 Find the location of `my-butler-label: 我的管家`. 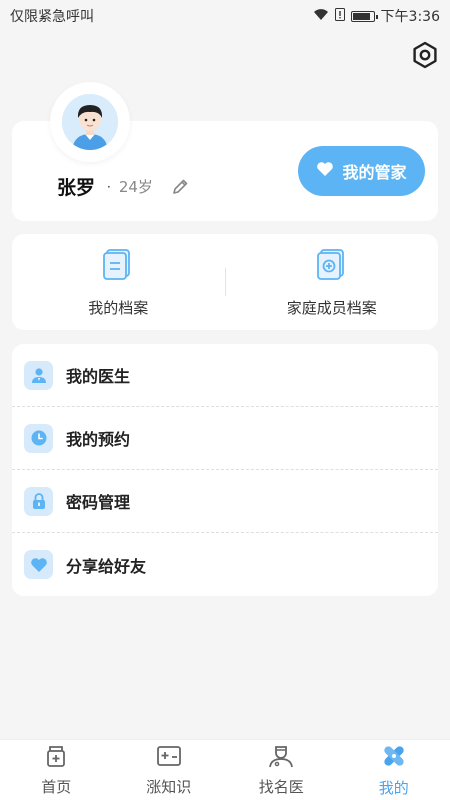

my-butler-label: 我的管家 is located at coordinates (374, 172).